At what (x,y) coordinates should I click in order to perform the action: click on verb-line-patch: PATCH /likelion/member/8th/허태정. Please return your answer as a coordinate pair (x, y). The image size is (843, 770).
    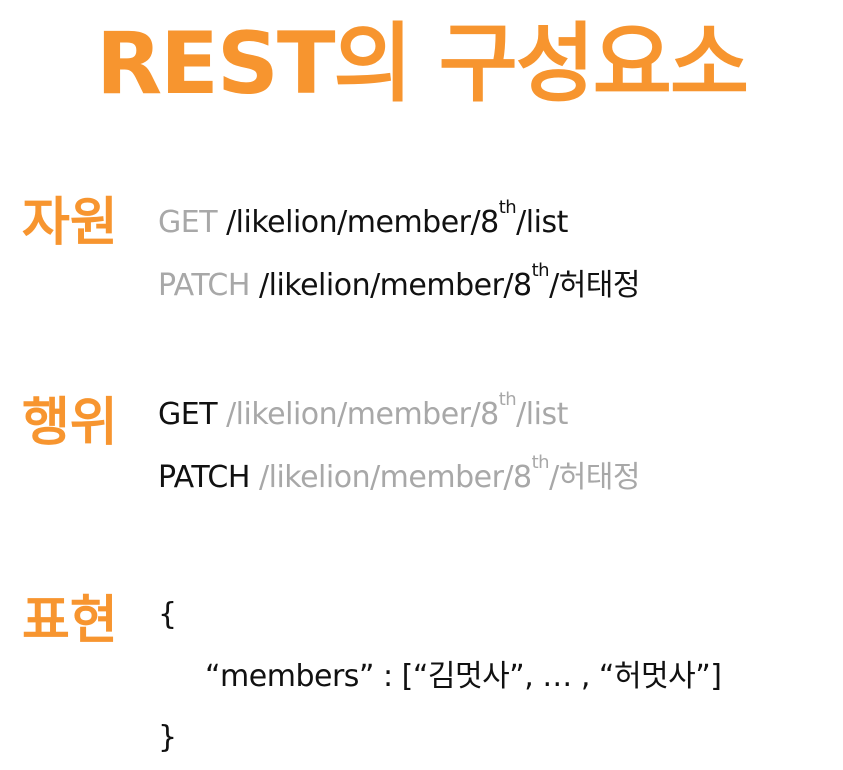
    Looking at the image, I should click on (399, 475).